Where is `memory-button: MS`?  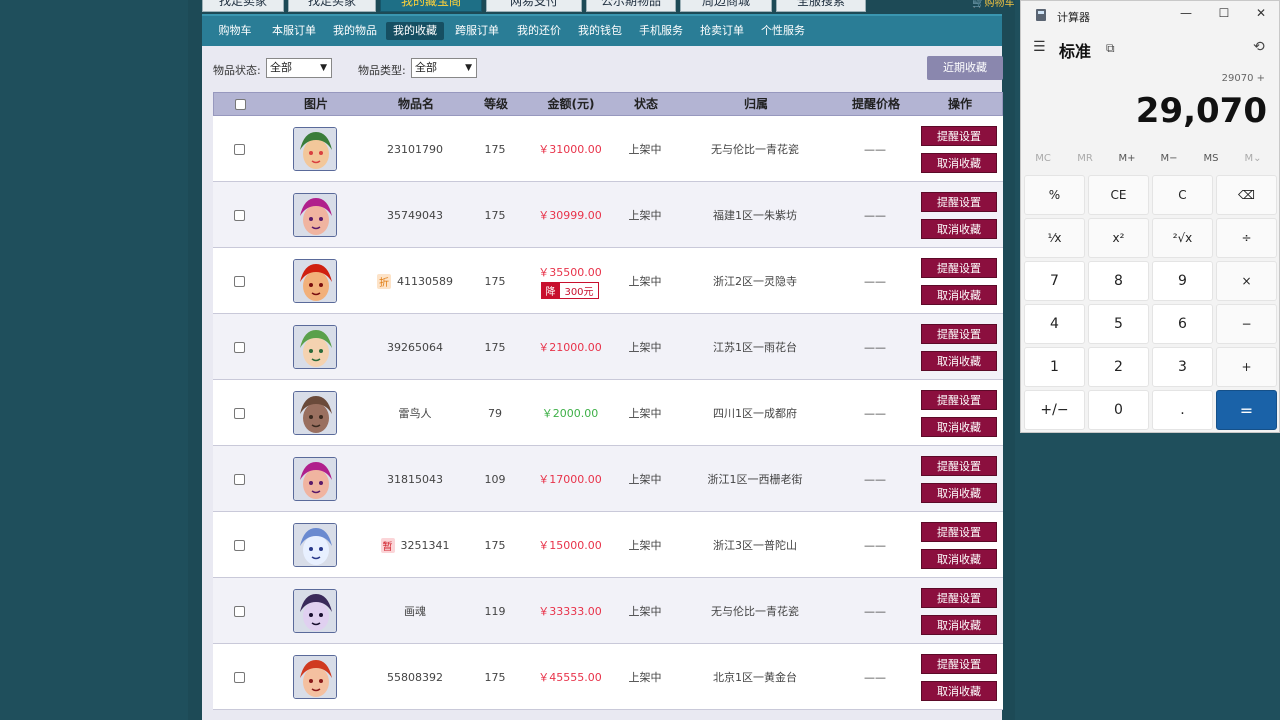 memory-button: MS is located at coordinates (1211, 158).